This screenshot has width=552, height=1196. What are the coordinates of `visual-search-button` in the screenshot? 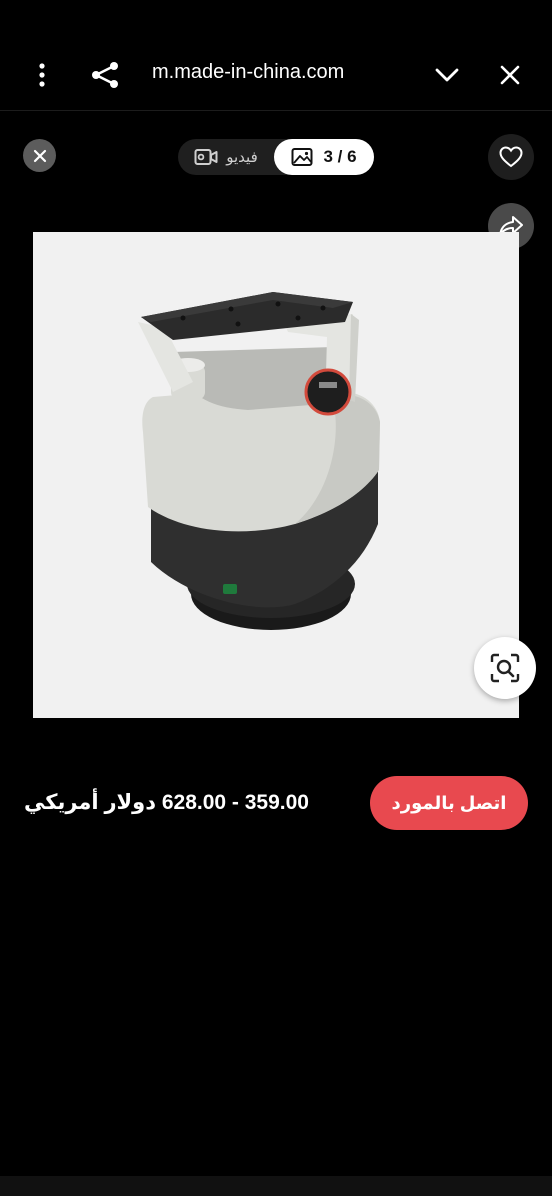 It's located at (505, 668).